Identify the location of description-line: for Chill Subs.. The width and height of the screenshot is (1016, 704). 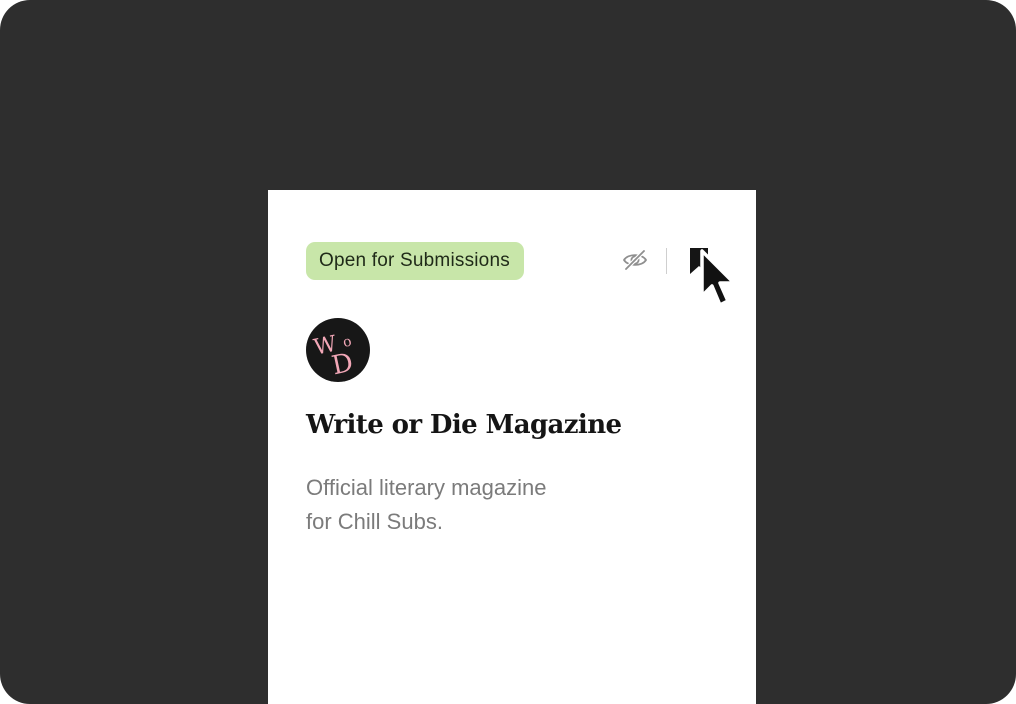
(374, 521).